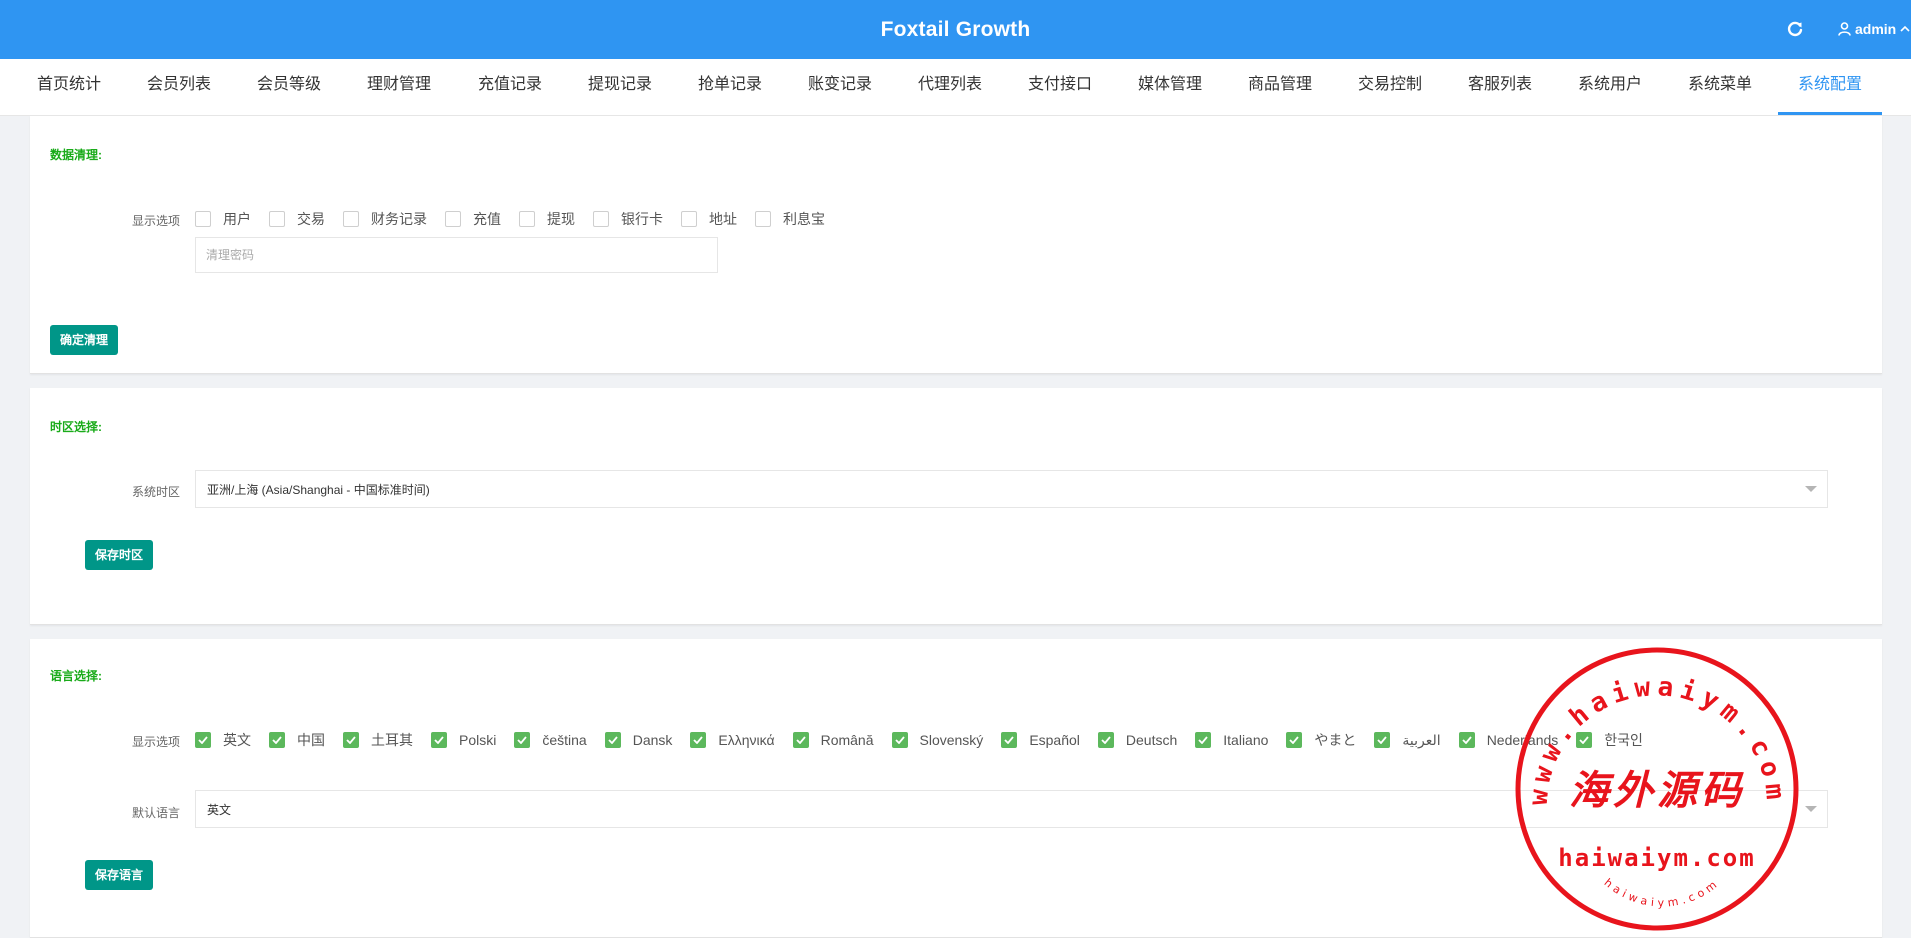  What do you see at coordinates (951, 740) in the screenshot?
I see `checkbox-label: Slovenský` at bounding box center [951, 740].